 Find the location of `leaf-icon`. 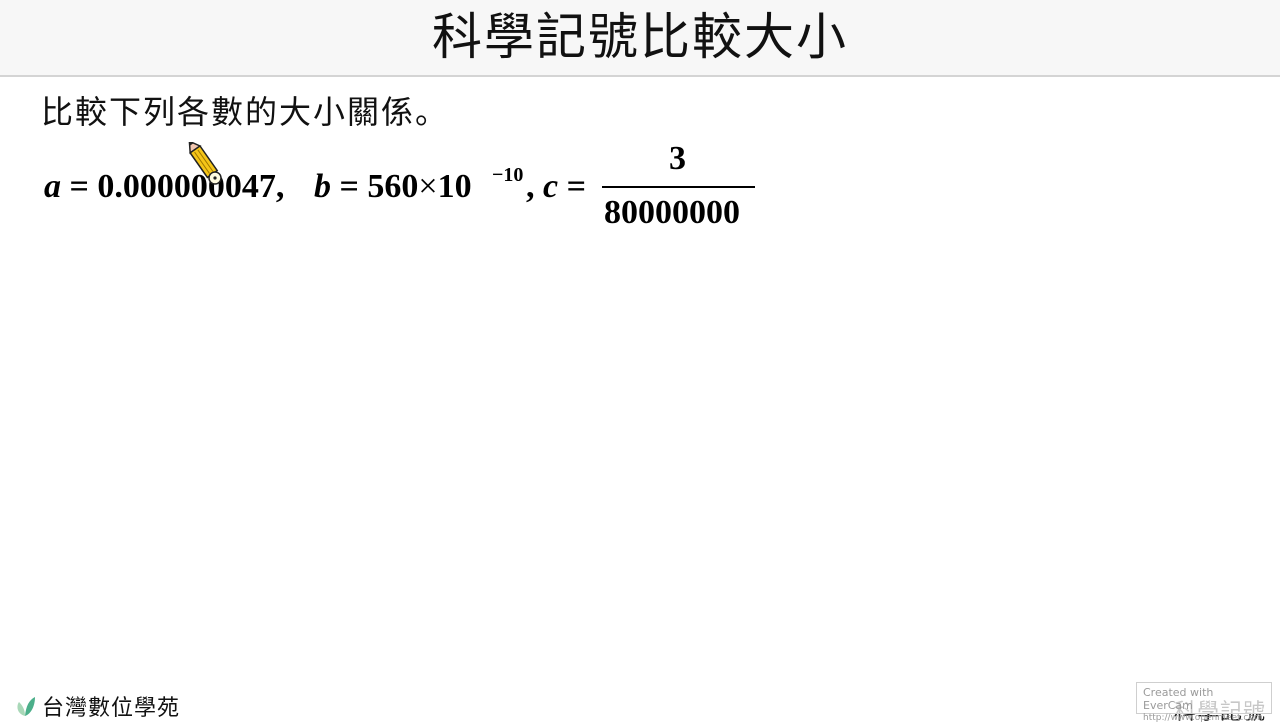

leaf-icon is located at coordinates (26, 706).